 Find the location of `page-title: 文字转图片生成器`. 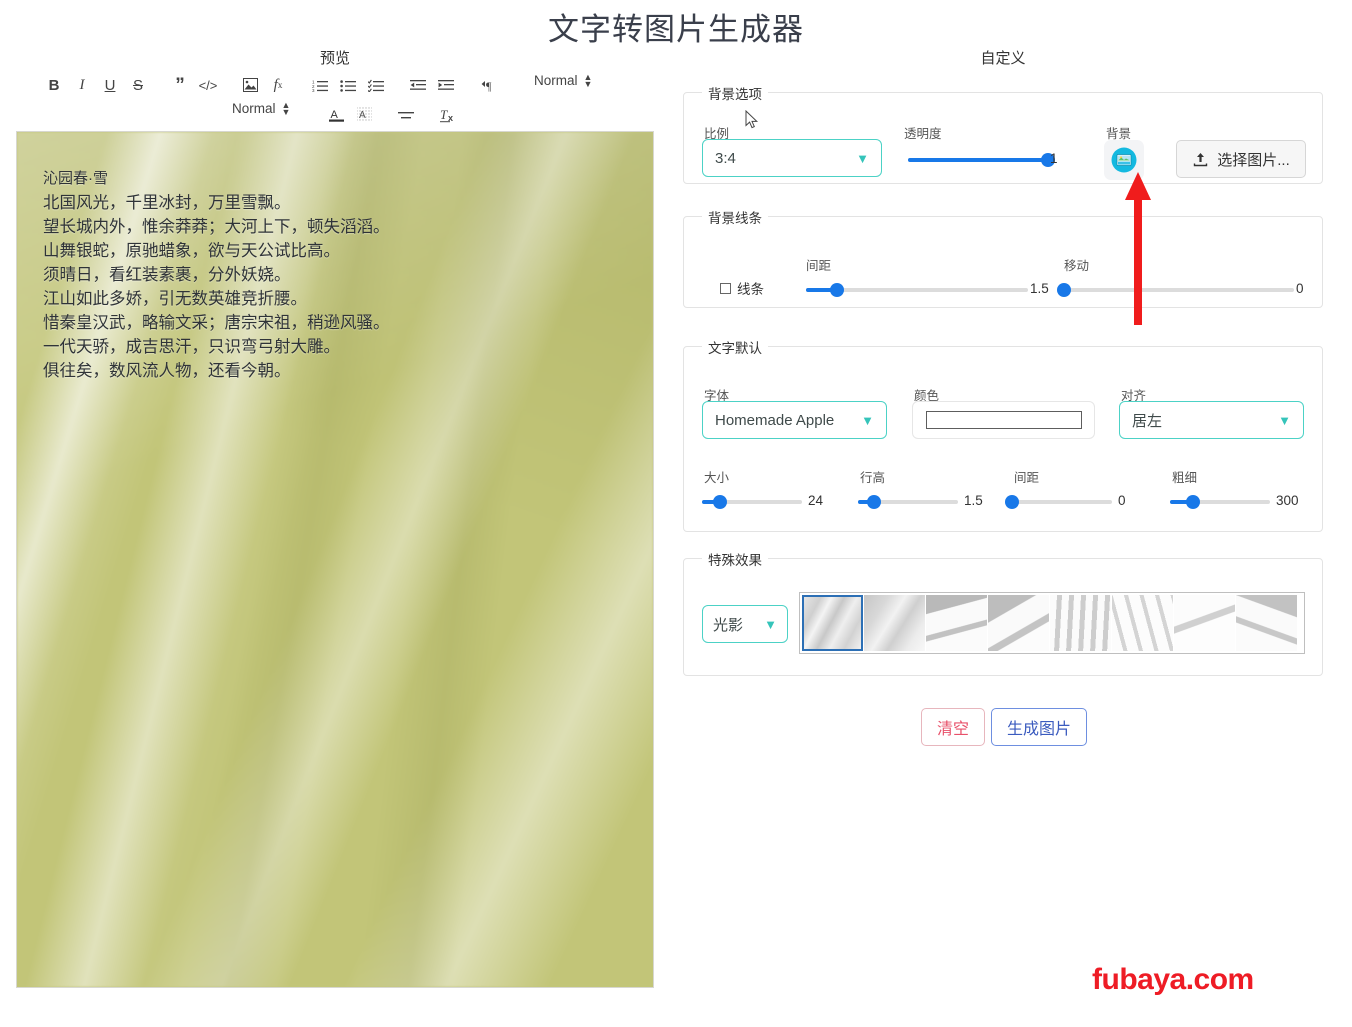

page-title: 文字转图片生成器 is located at coordinates (676, 29).